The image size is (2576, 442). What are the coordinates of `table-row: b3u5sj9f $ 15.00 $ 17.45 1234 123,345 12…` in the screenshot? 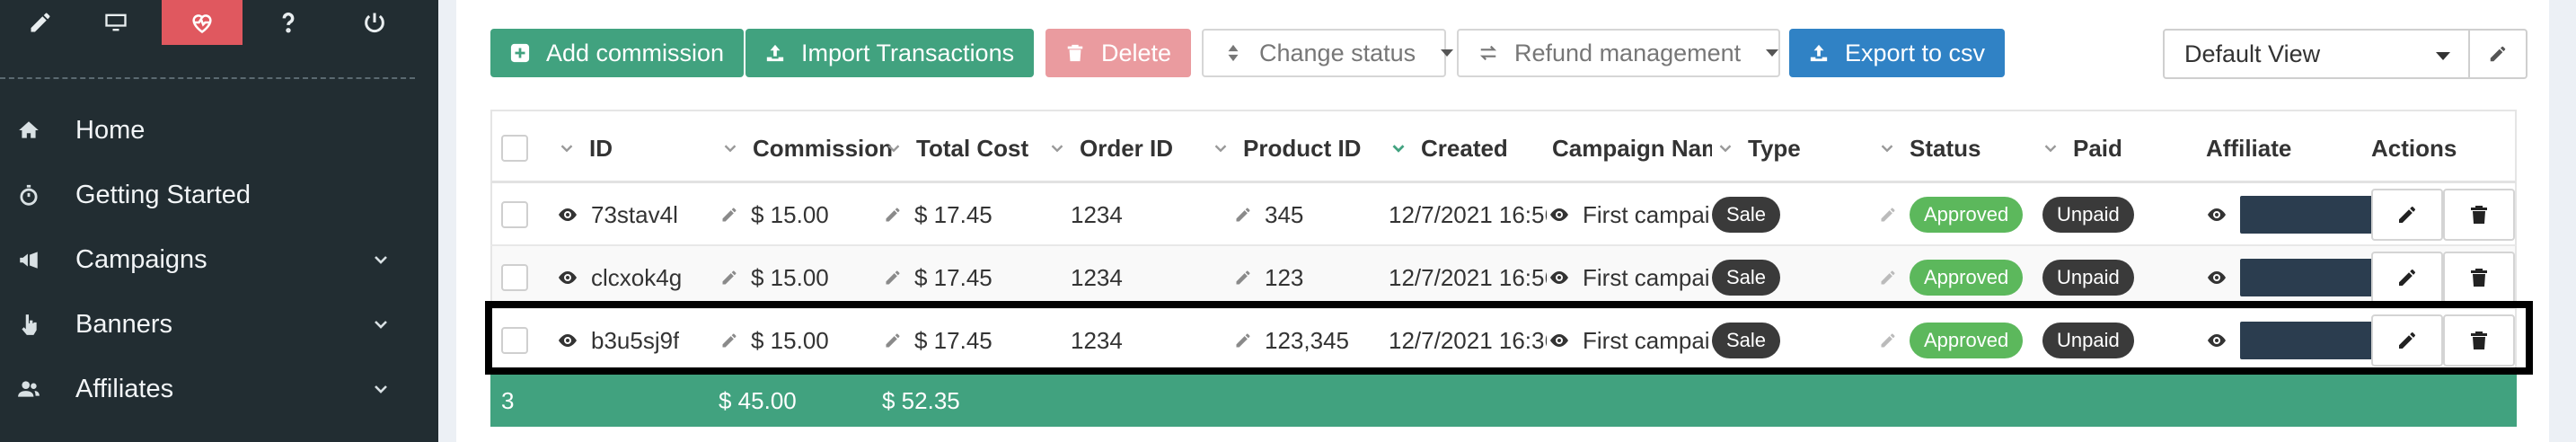 It's located at (1503, 340).